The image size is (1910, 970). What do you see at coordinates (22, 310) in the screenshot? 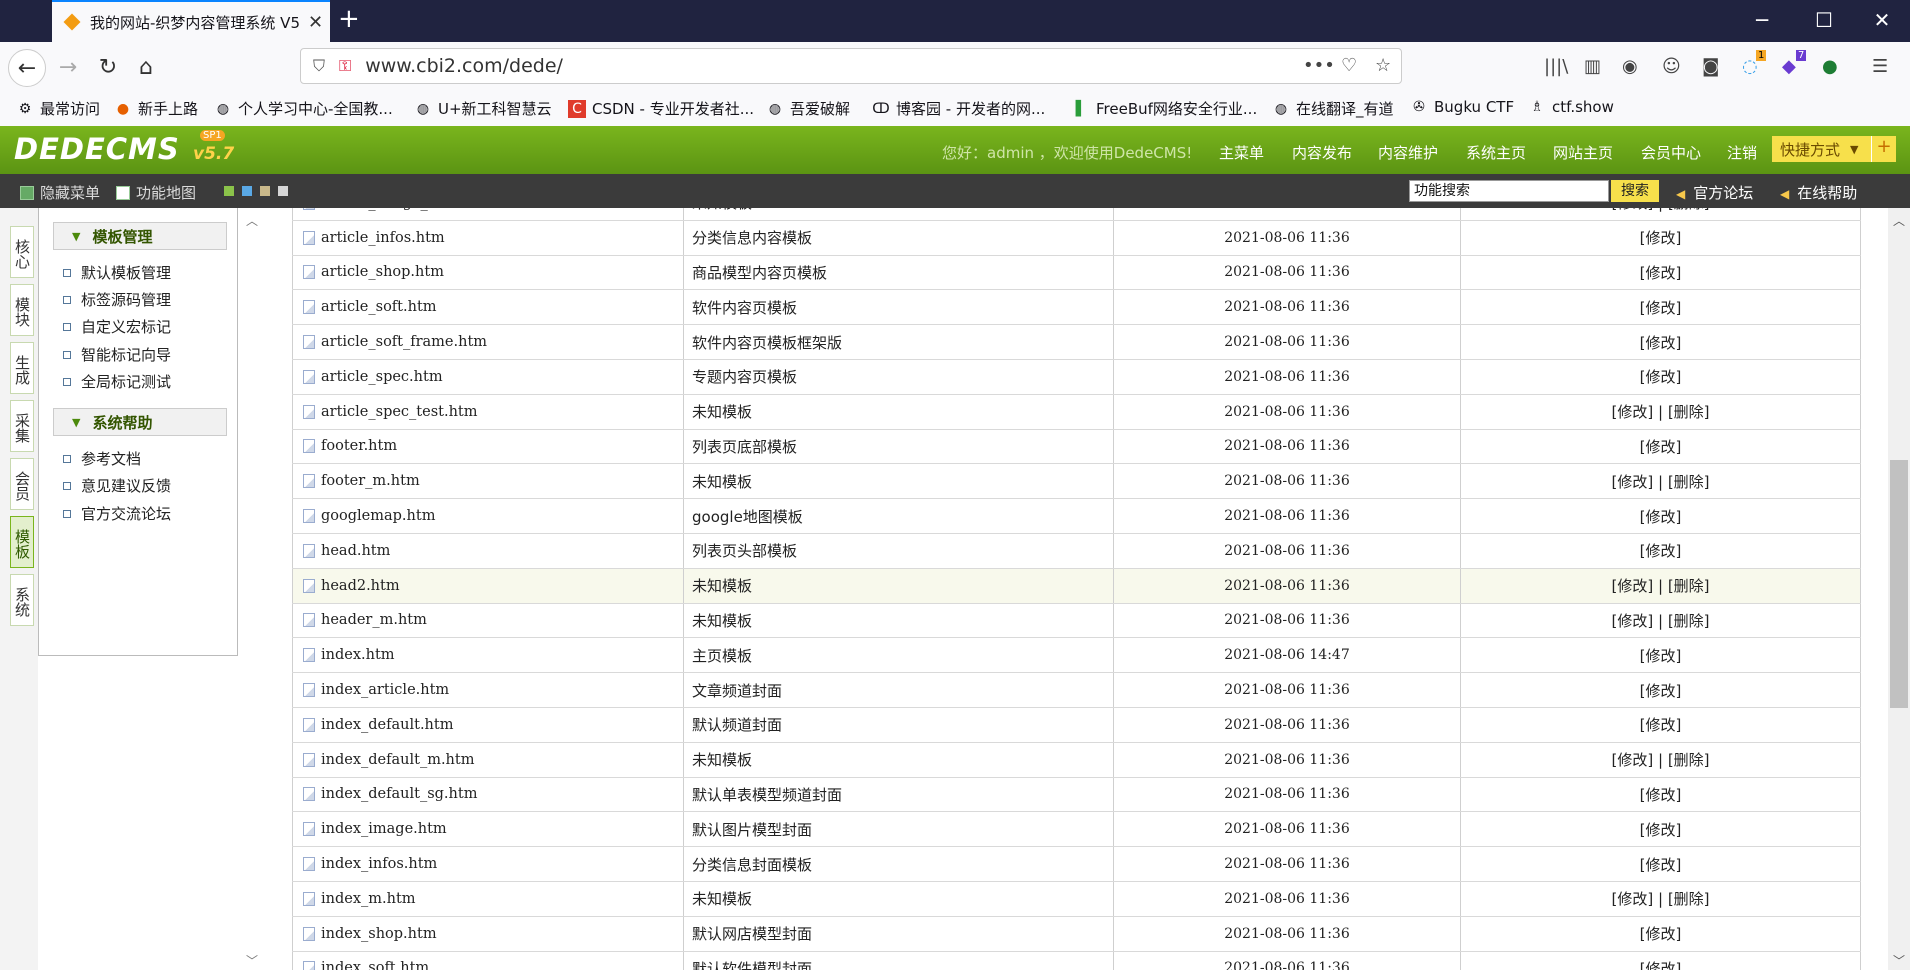
I see `vtab-modules: 模块` at bounding box center [22, 310].